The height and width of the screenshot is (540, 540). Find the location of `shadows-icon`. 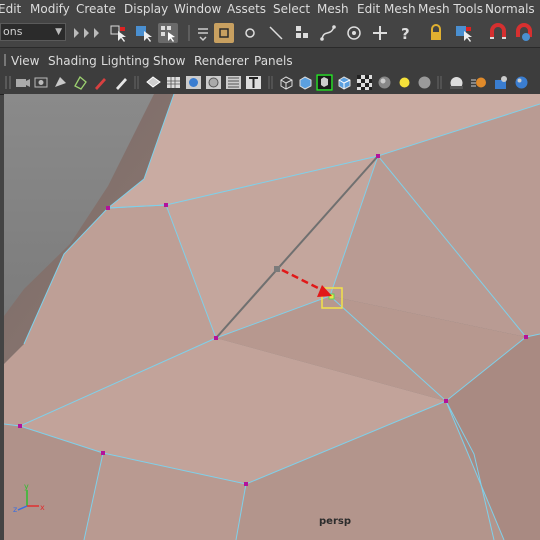

shadows-icon is located at coordinates (384, 82).